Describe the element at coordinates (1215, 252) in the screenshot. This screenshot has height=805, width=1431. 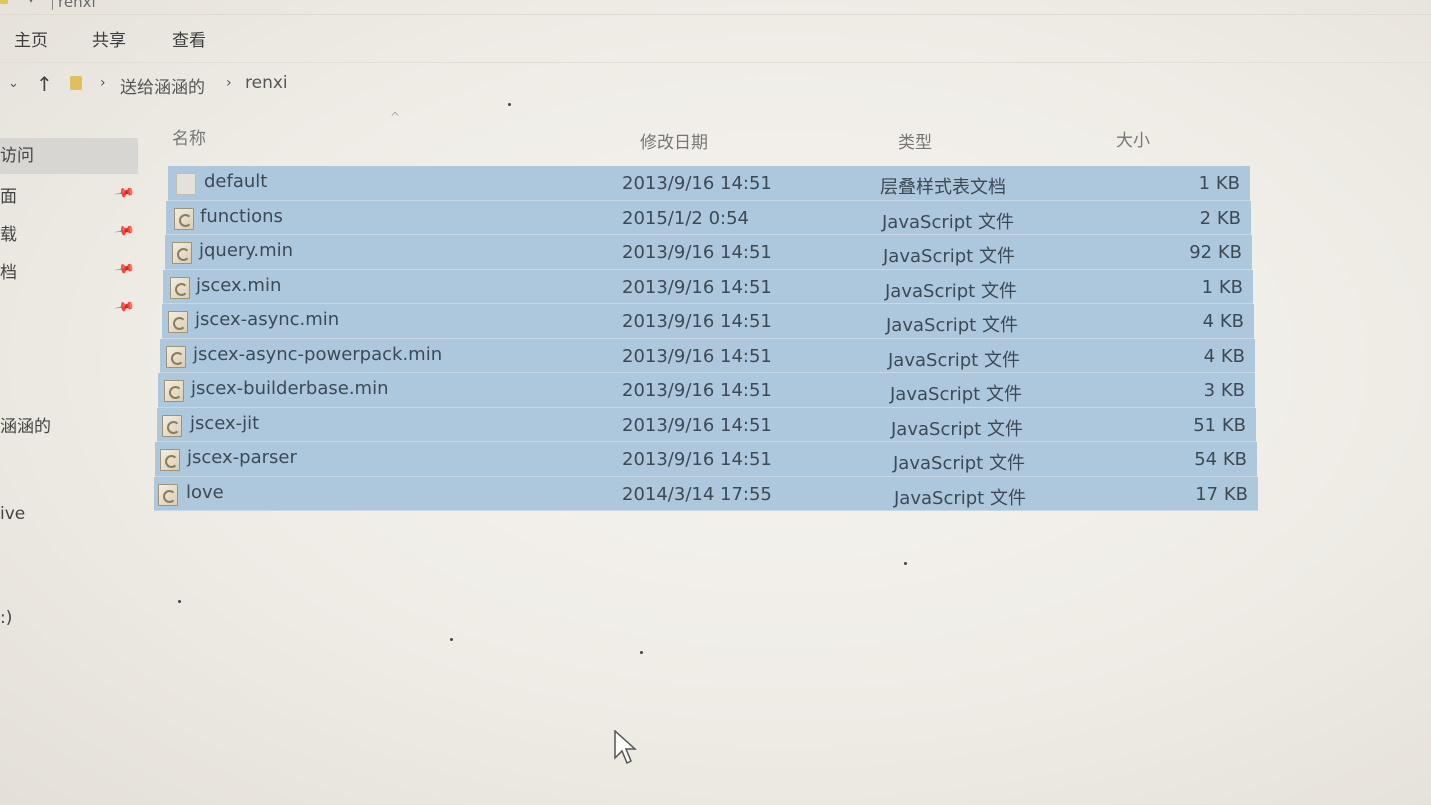
I see `file-size: 92 KB` at that location.